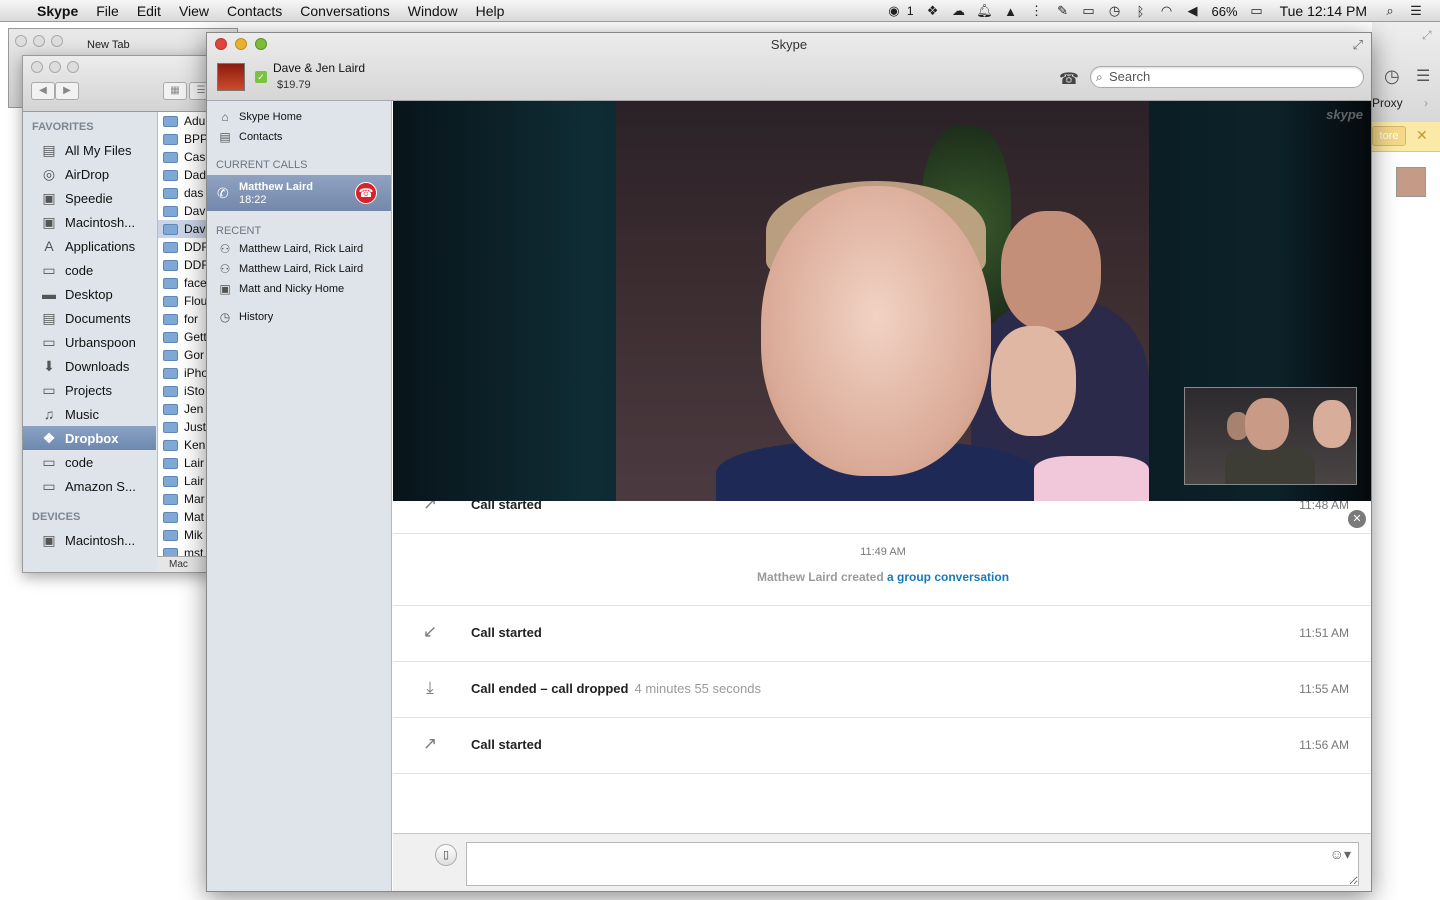 The width and height of the screenshot is (1440, 900). I want to click on menu-edit: Edit, so click(149, 11).